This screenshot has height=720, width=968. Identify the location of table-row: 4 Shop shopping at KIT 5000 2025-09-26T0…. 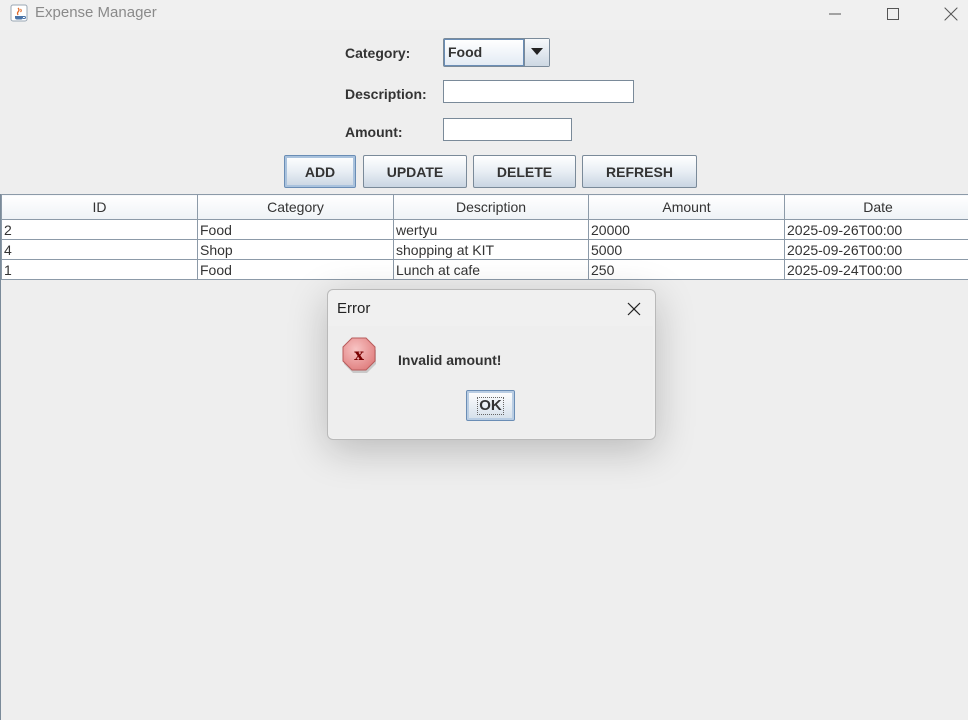
(484, 249).